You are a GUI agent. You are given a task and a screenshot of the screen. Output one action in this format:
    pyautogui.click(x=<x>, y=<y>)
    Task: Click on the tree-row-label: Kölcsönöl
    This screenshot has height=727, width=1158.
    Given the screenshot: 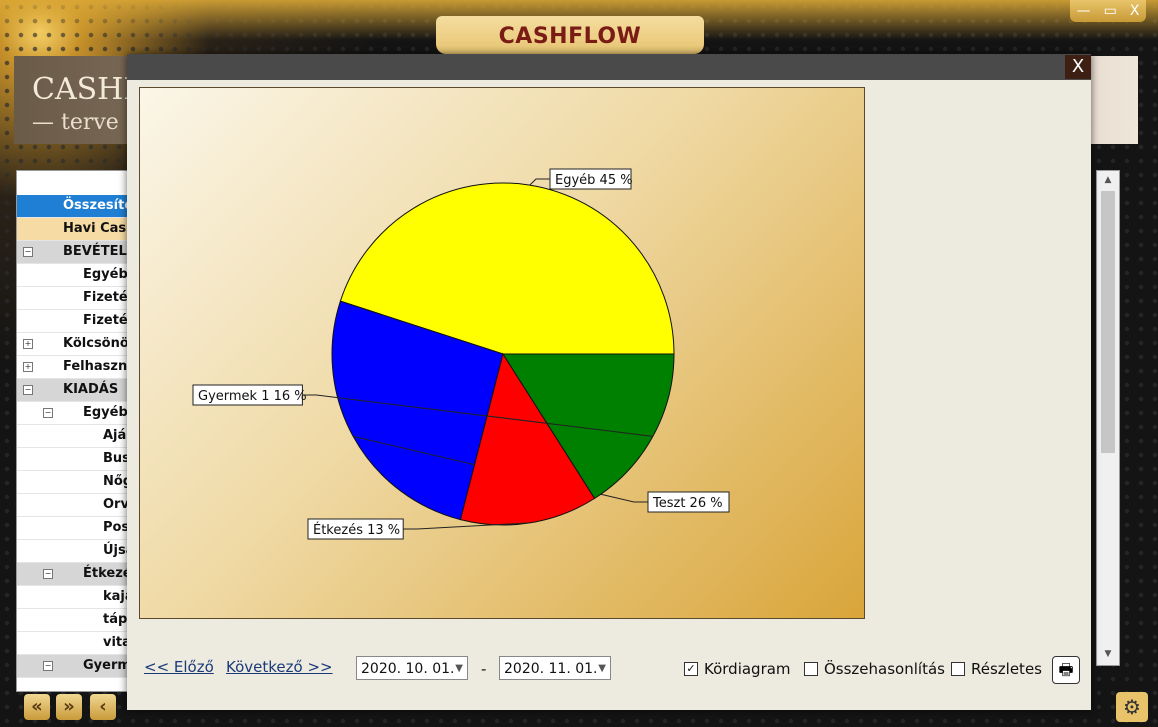 What is the action you would take?
    pyautogui.click(x=96, y=343)
    